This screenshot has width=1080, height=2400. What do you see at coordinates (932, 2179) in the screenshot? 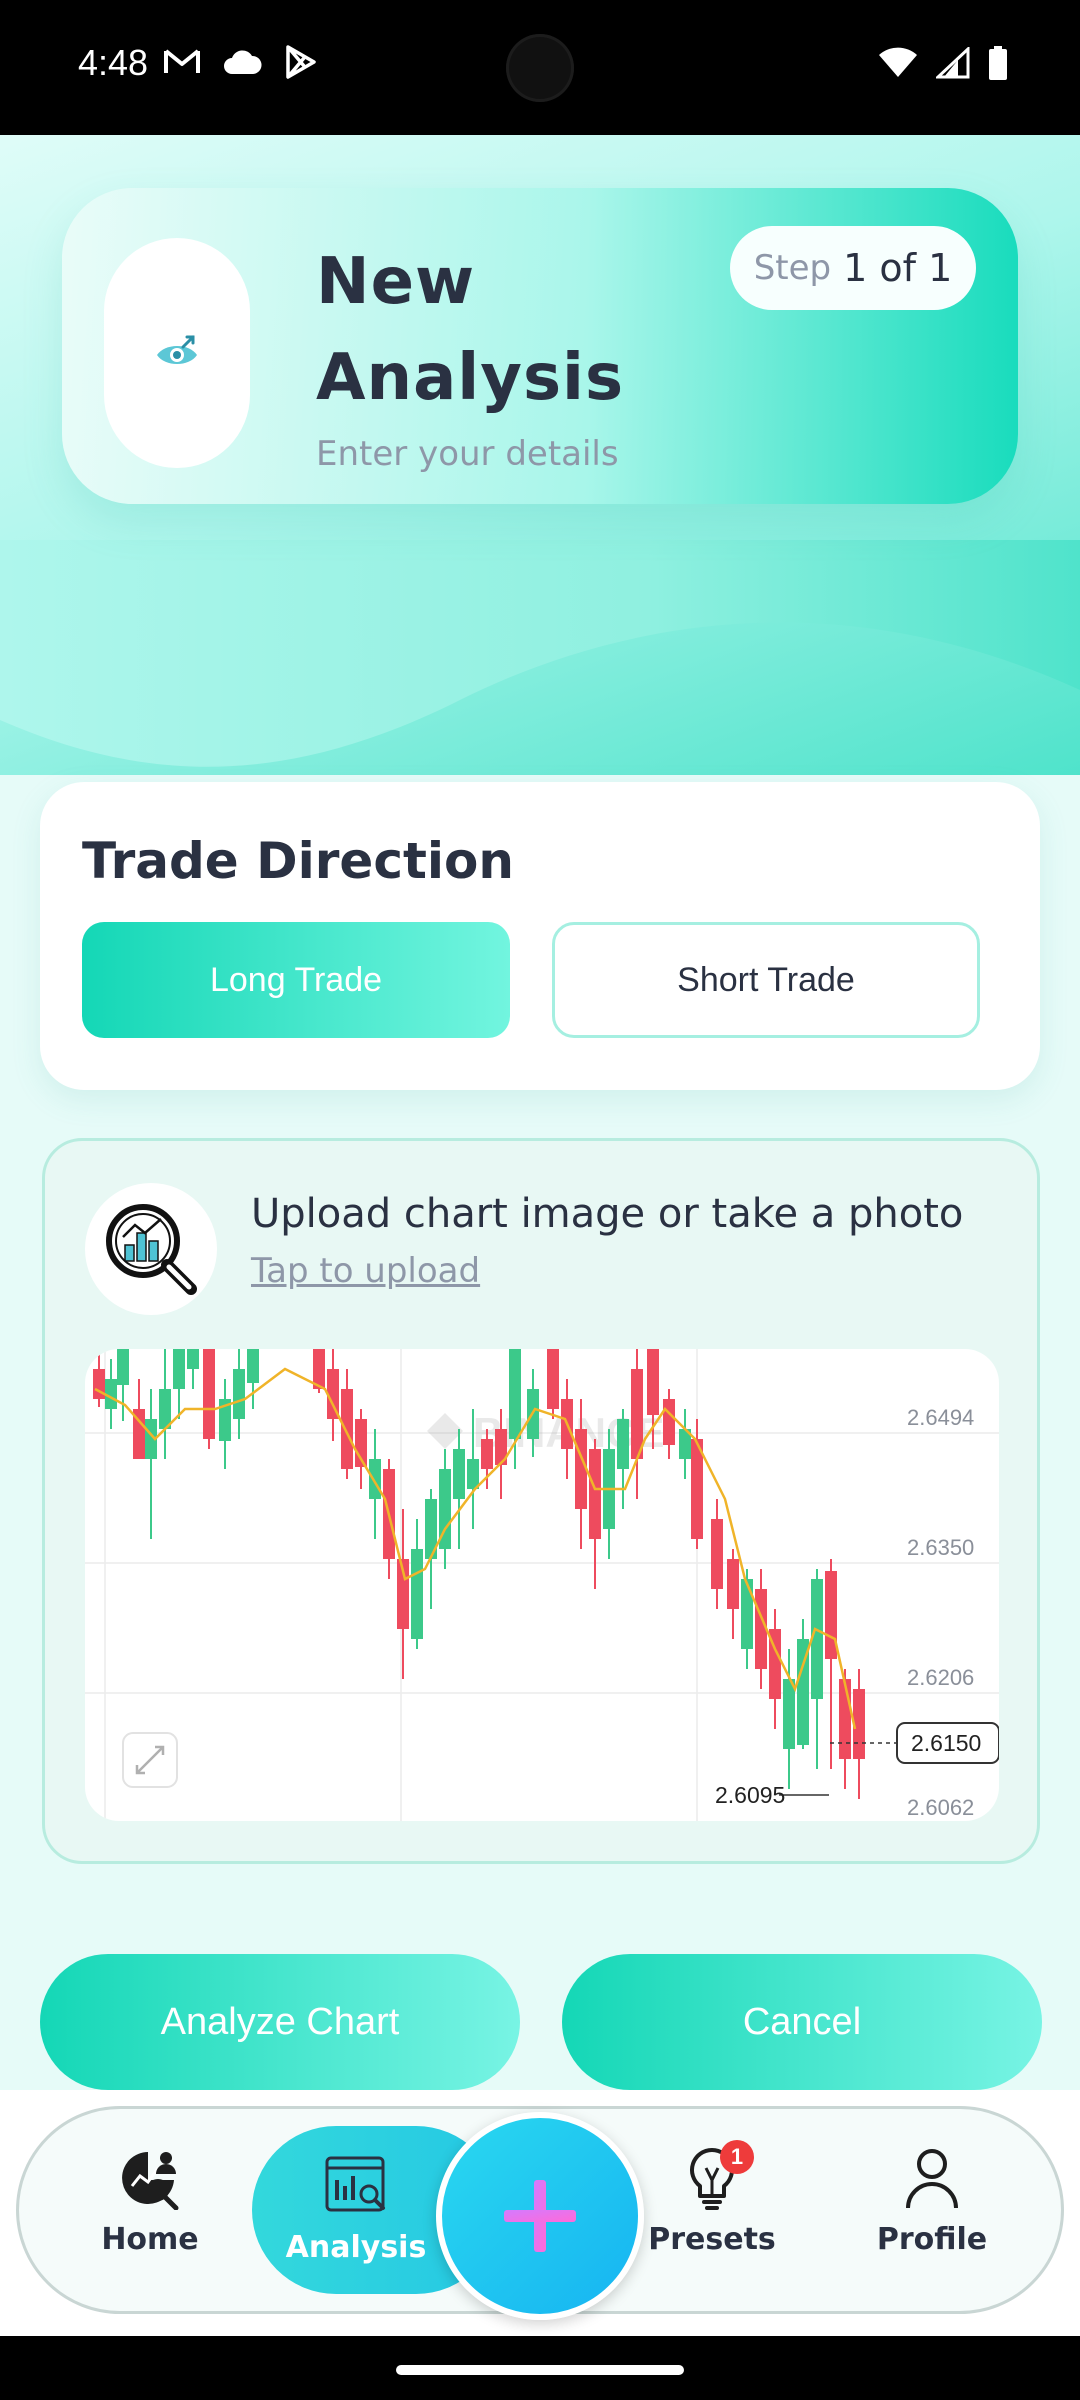
I see `profile-icon` at bounding box center [932, 2179].